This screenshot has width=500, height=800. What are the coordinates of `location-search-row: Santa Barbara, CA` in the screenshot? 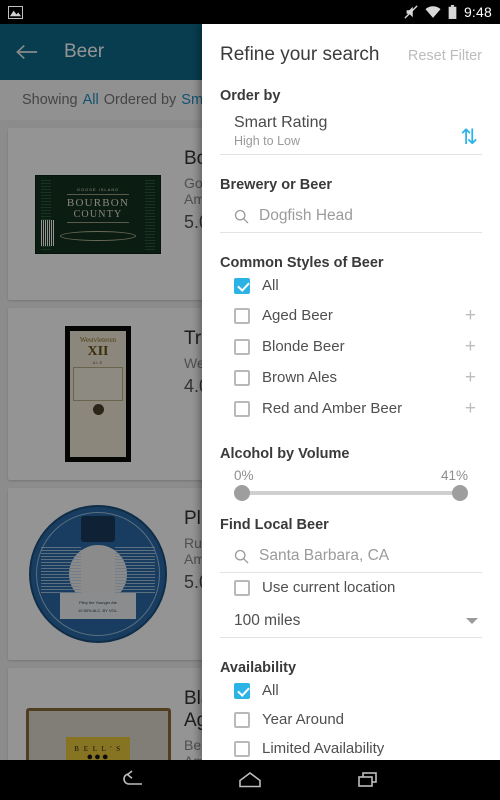 It's located at (351, 557).